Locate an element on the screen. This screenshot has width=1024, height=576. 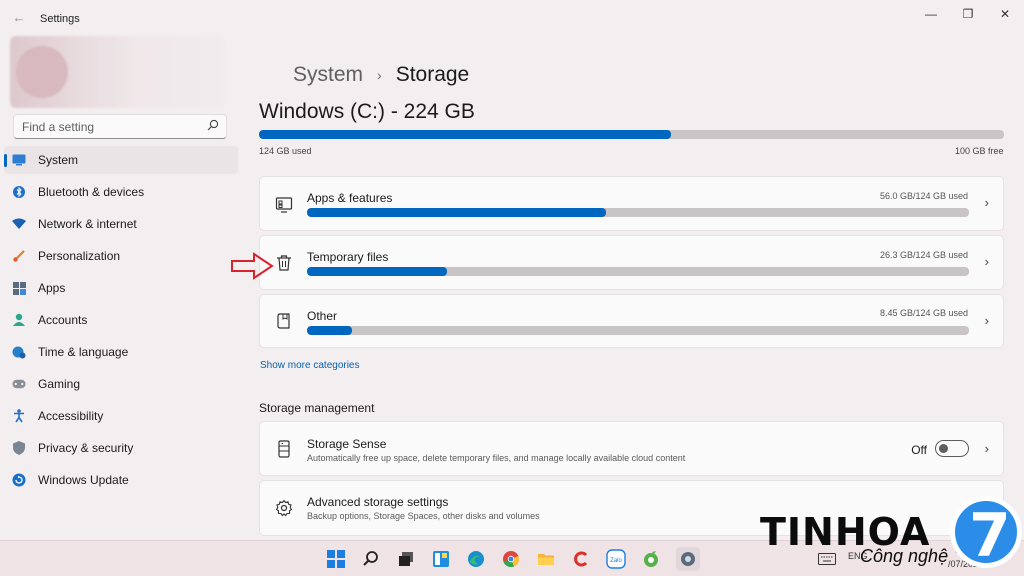
gear-icon is located at coordinates (284, 508).